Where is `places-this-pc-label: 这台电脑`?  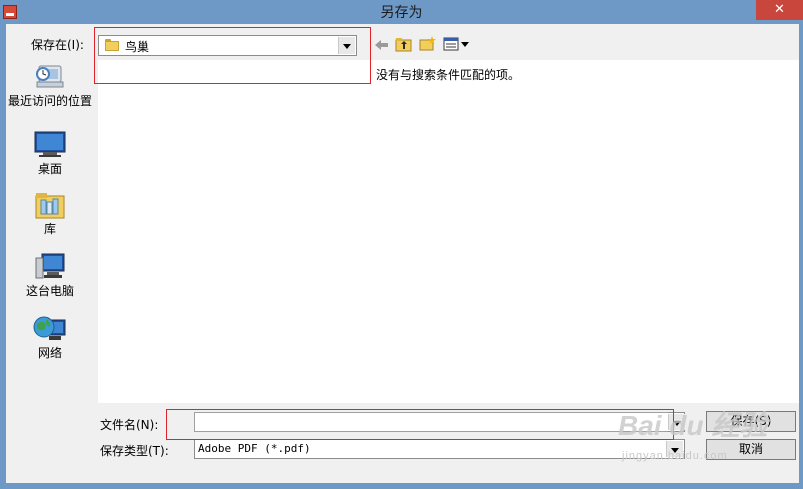
places-this-pc-label: 这台电脑 is located at coordinates (49, 291).